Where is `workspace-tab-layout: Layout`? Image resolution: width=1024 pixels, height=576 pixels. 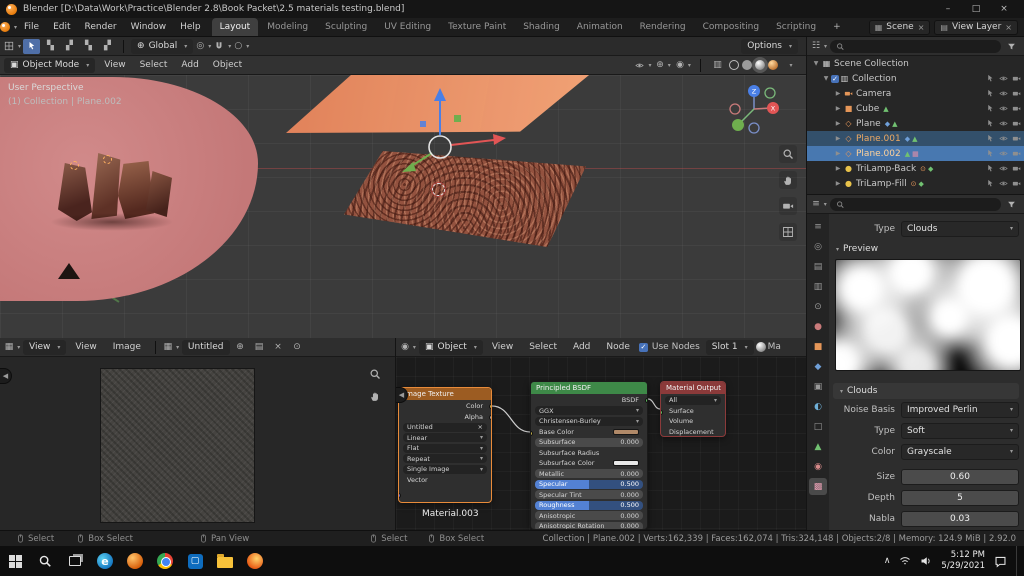 workspace-tab-layout: Layout is located at coordinates (235, 27).